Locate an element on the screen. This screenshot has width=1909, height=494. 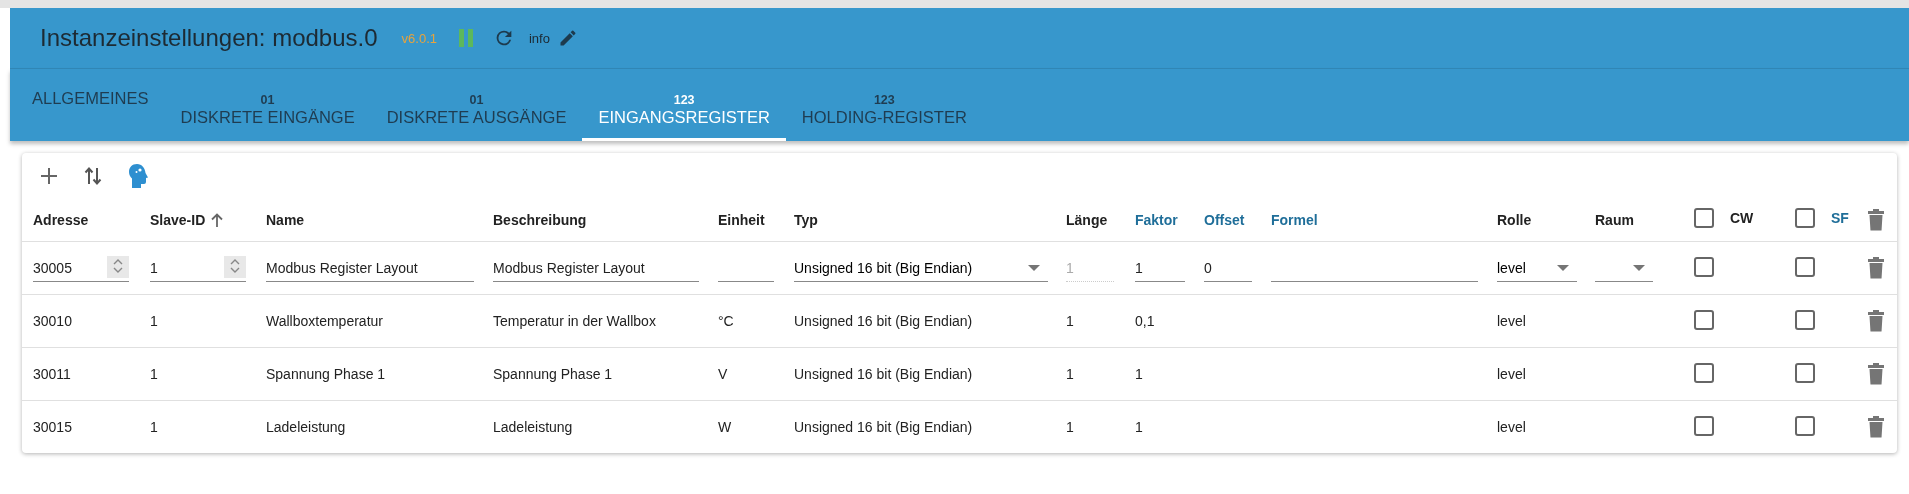
column-header: Offset is located at coordinates (1224, 220).